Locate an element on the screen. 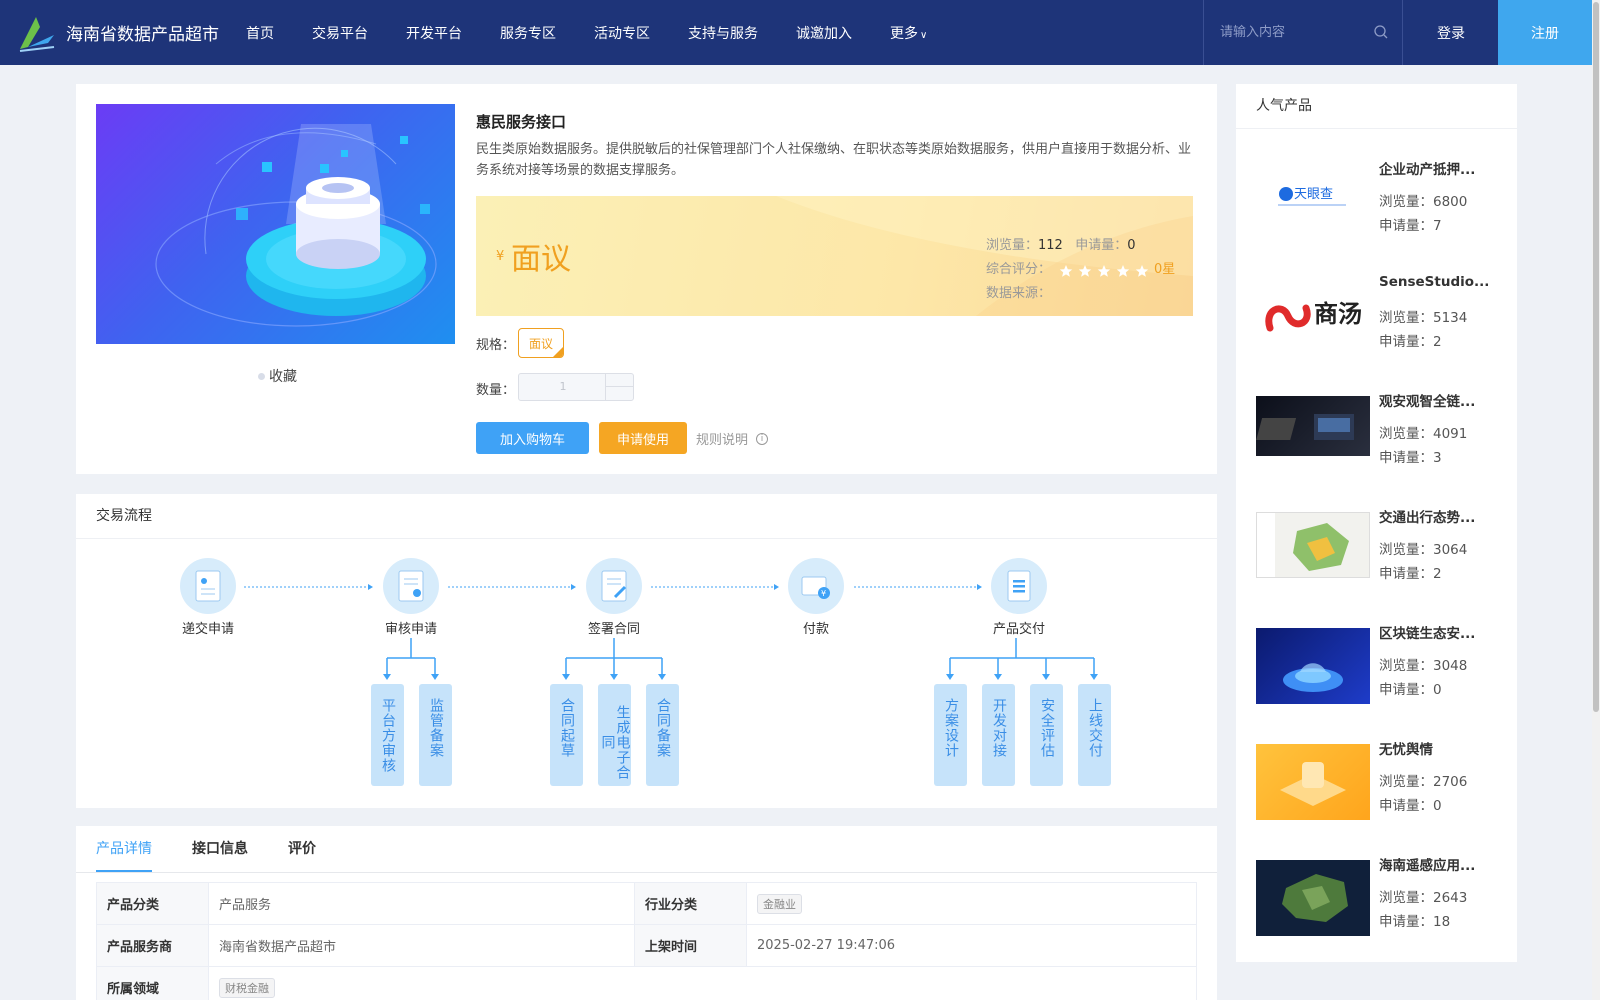 The width and height of the screenshot is (1600, 1000). detail-value: 2025-02-27 19:47:06 is located at coordinates (971, 945).